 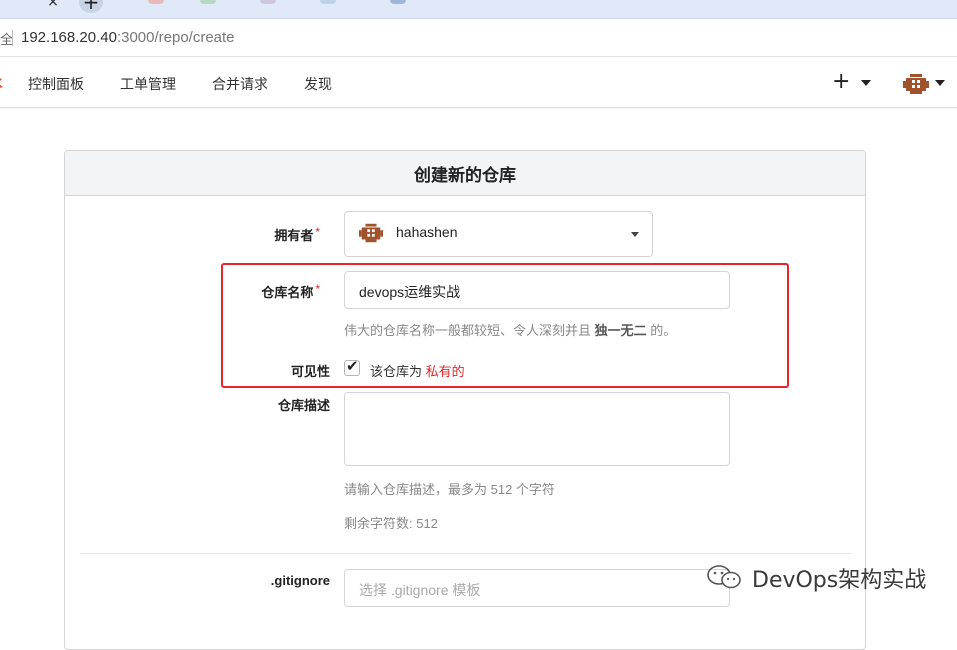 What do you see at coordinates (148, 84) in the screenshot?
I see `nav-issues: 工单管理` at bounding box center [148, 84].